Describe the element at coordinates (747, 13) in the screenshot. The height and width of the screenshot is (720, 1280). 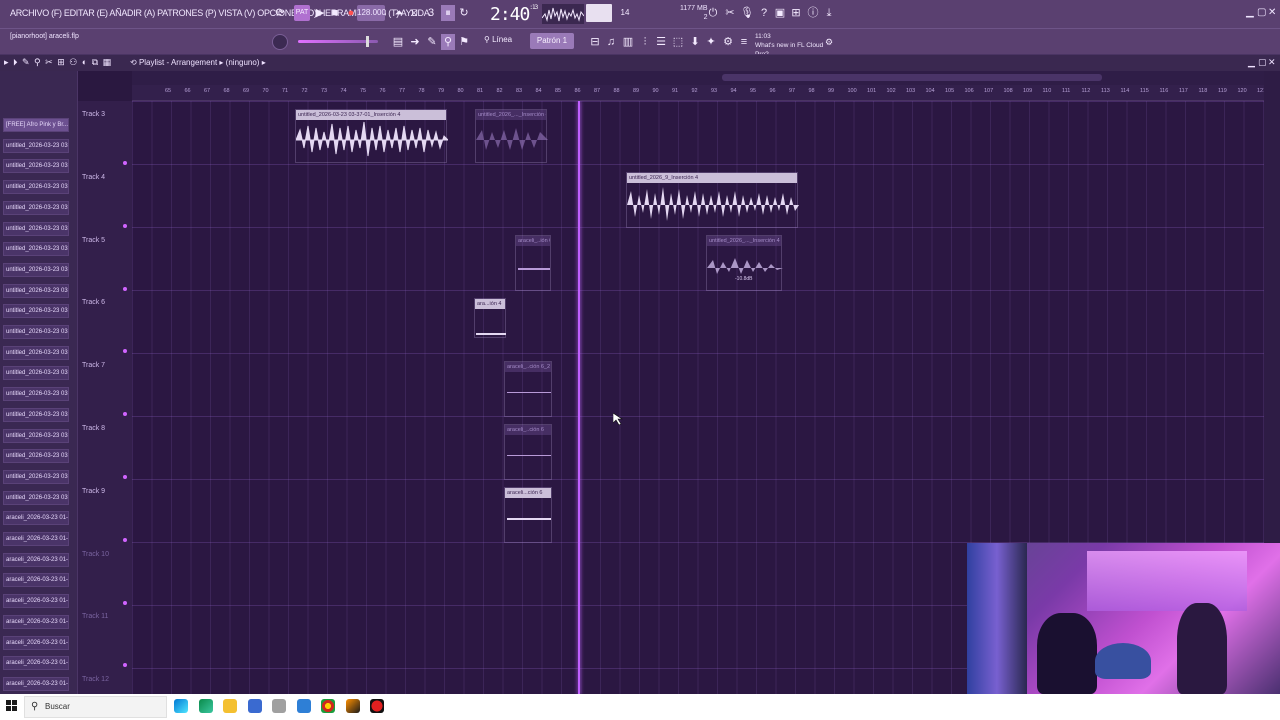
I see `mic-icon: 🎙` at that location.